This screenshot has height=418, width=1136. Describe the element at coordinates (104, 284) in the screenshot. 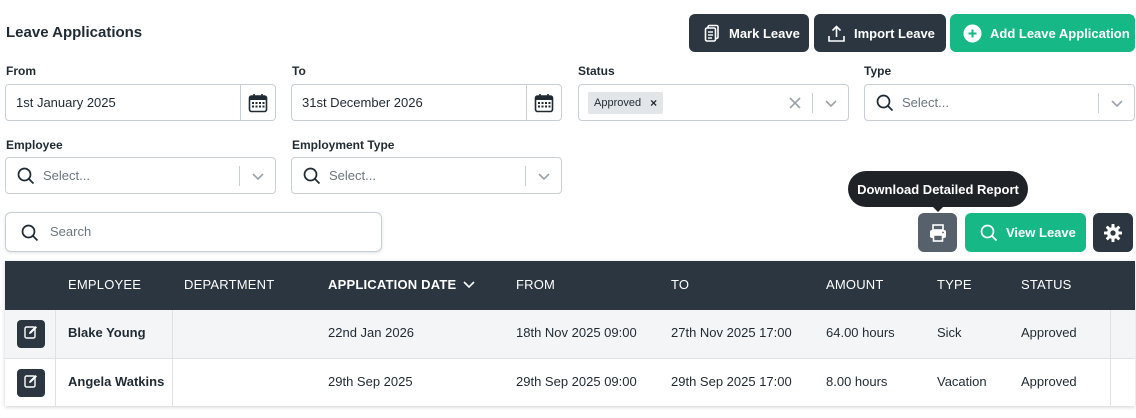

I see `header-employee: EMPLOYEE` at that location.